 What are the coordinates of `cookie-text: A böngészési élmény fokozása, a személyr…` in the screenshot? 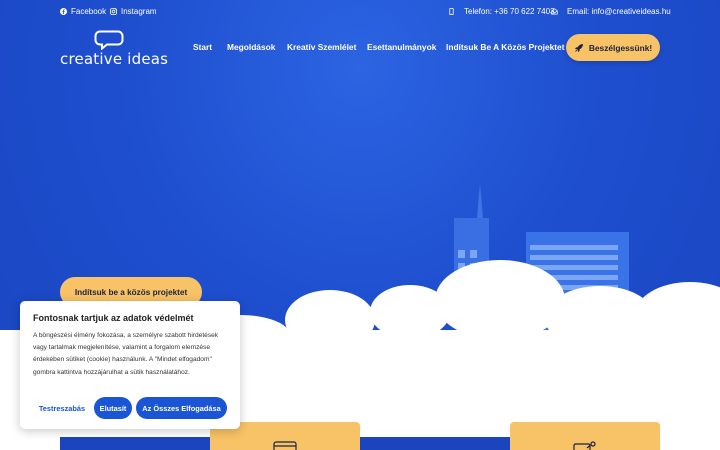 It's located at (126, 354).